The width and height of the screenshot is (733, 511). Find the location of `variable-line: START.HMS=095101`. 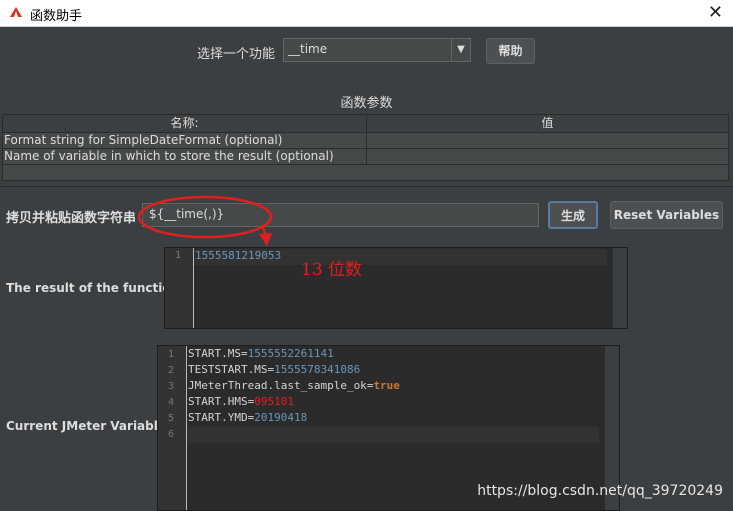

variable-line: START.HMS=095101 is located at coordinates (241, 401).